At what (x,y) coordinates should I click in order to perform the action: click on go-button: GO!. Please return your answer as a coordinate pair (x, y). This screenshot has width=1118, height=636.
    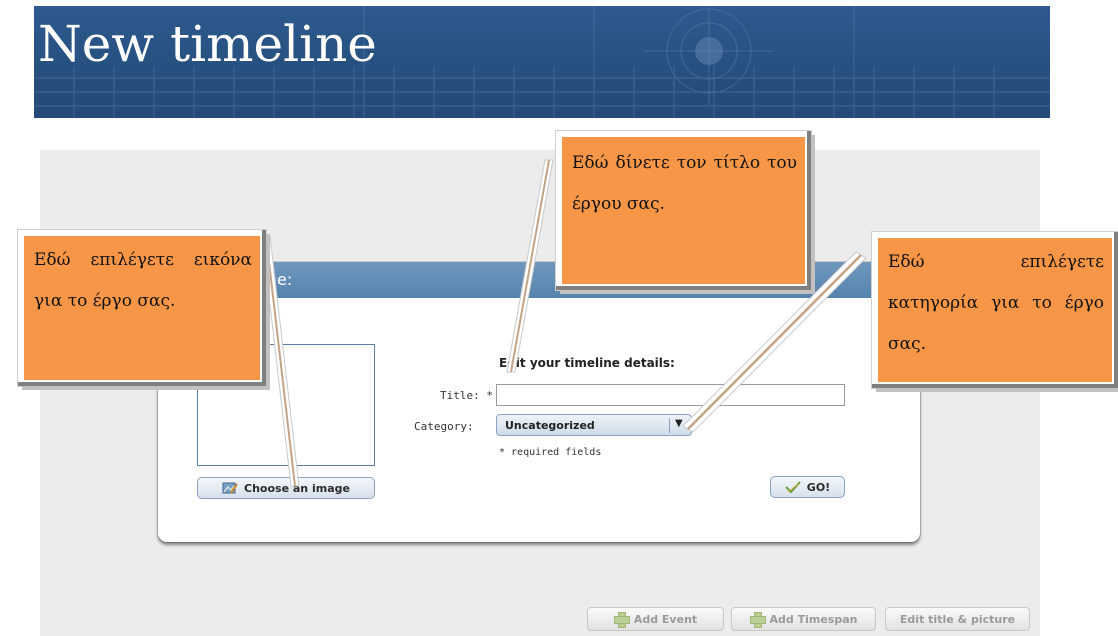
    Looking at the image, I should click on (807, 487).